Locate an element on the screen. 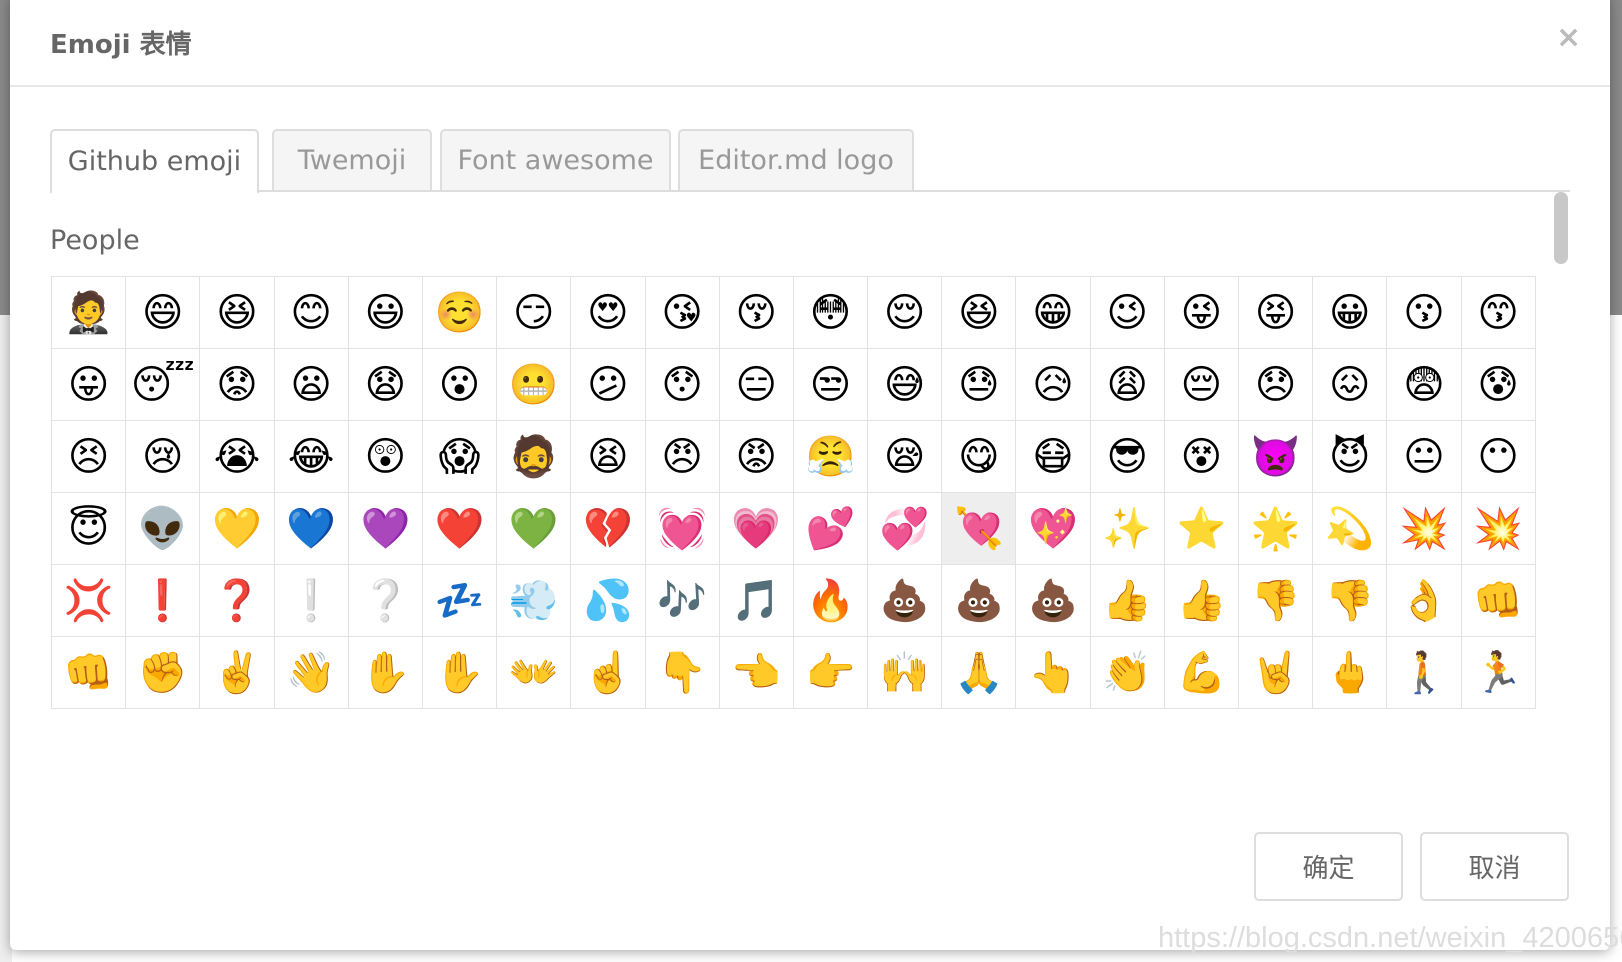 The image size is (1622, 962). emoji-cell: 😭 is located at coordinates (237, 457).